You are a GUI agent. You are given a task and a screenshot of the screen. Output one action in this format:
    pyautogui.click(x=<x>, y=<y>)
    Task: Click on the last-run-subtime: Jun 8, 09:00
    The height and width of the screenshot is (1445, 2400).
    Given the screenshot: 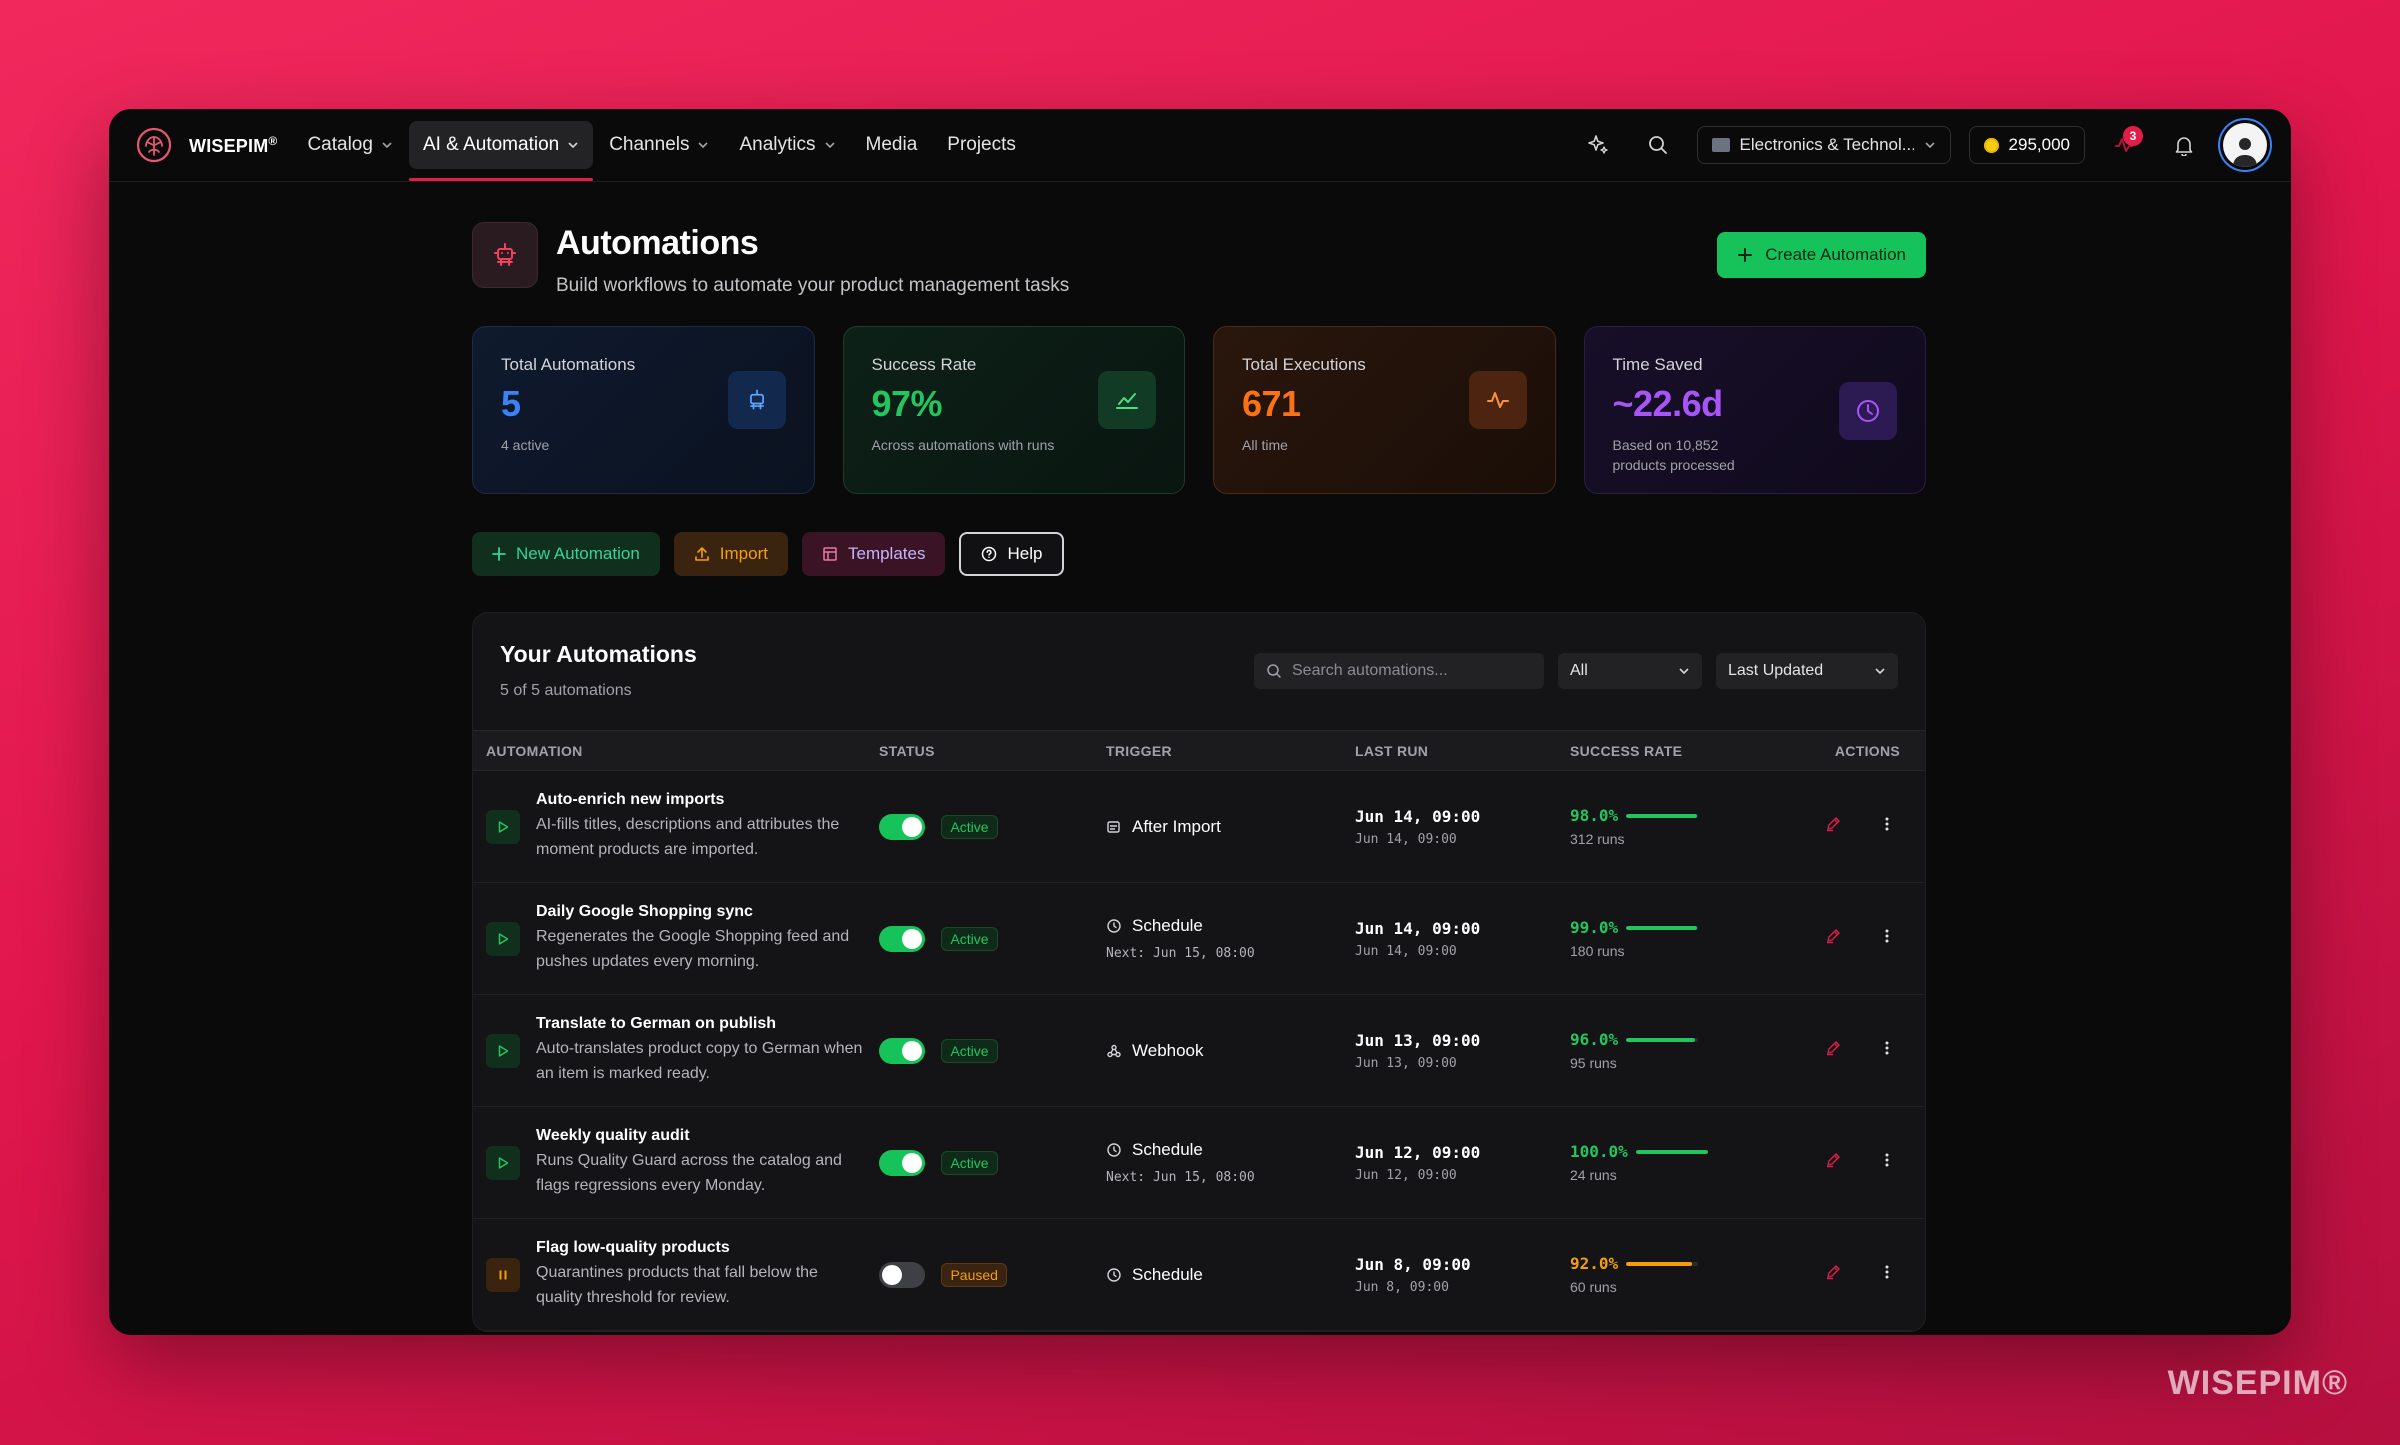 What is the action you would take?
    pyautogui.click(x=1402, y=1287)
    